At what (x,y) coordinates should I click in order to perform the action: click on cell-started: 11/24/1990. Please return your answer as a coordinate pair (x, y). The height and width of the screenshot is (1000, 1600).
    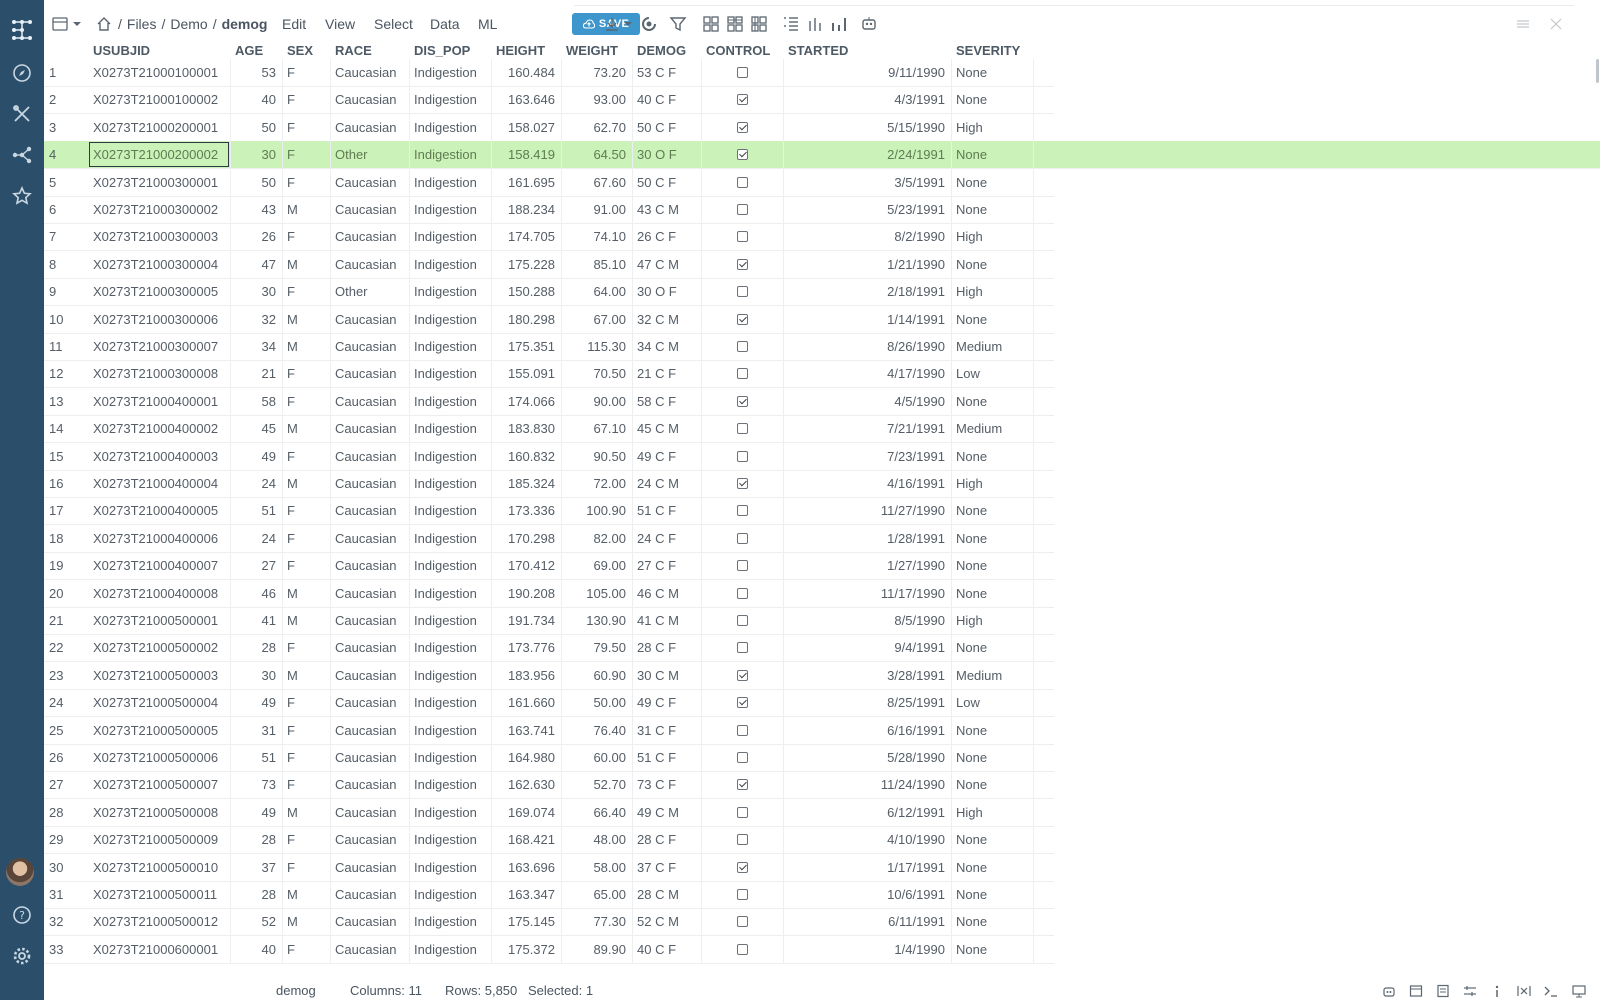
    Looking at the image, I should click on (867, 784).